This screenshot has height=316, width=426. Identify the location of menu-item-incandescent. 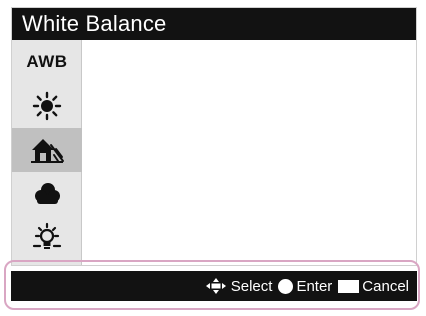
(47, 238).